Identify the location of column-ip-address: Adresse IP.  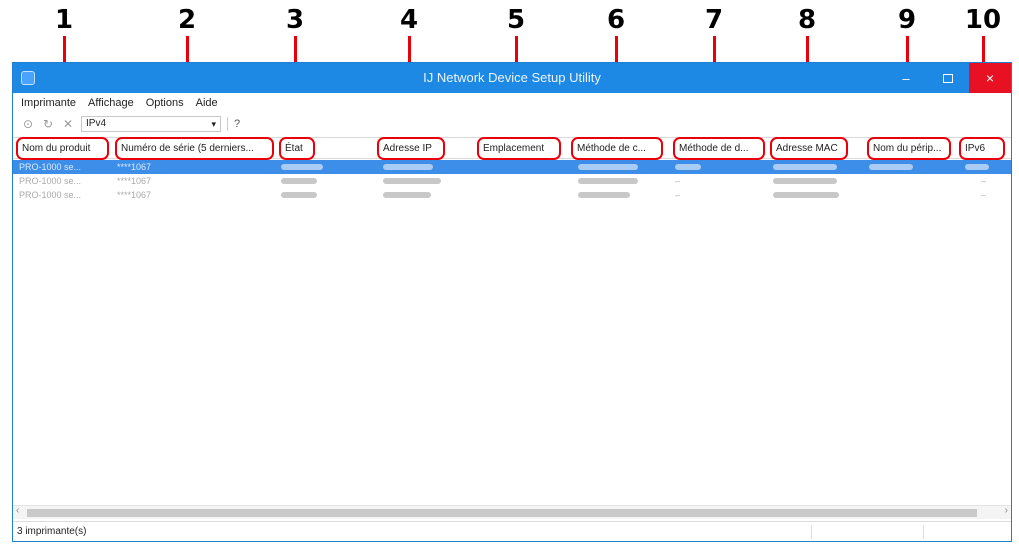
(411, 148).